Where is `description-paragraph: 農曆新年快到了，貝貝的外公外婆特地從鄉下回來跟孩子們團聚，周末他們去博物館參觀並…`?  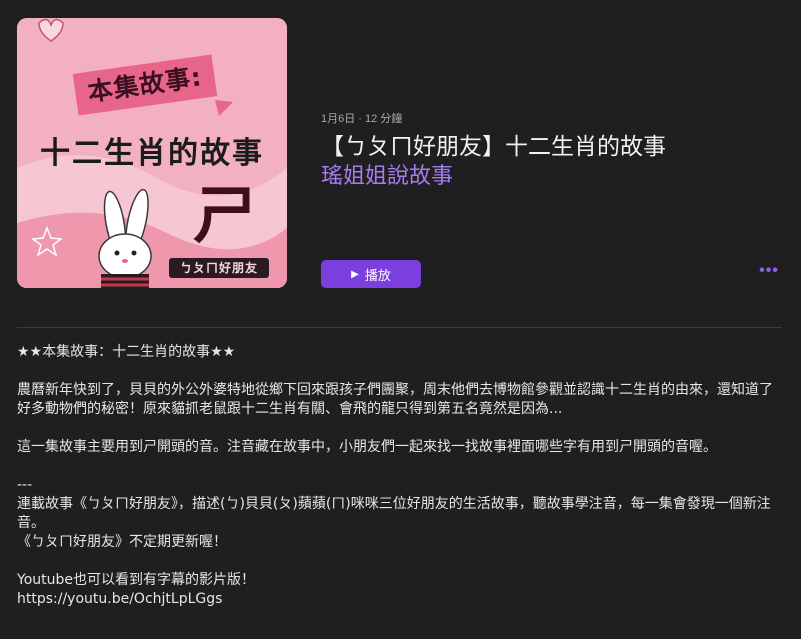 description-paragraph: 農曆新年快到了，貝貝的外公外婆特地從鄉下回來跟孩子們團聚，周末他們去博物館參觀並… is located at coordinates (395, 399).